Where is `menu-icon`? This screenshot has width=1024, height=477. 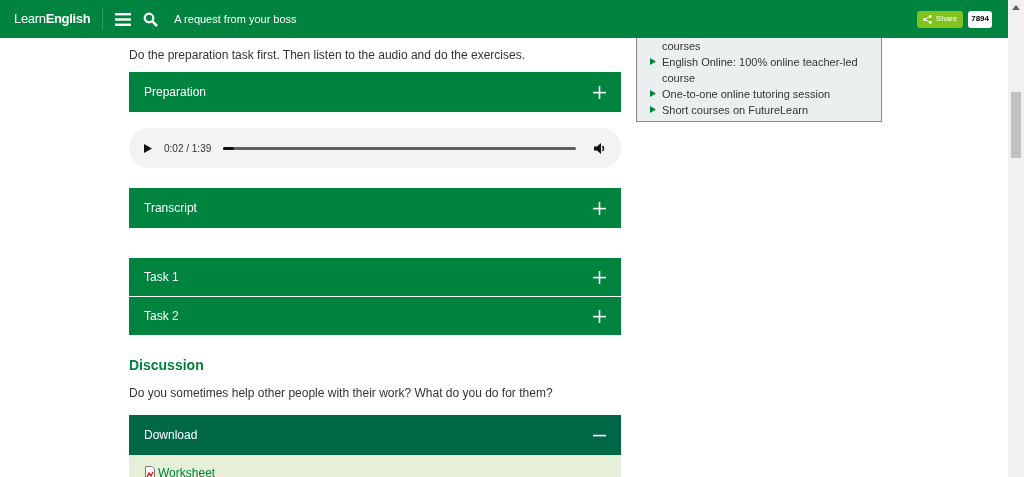 menu-icon is located at coordinates (123, 19).